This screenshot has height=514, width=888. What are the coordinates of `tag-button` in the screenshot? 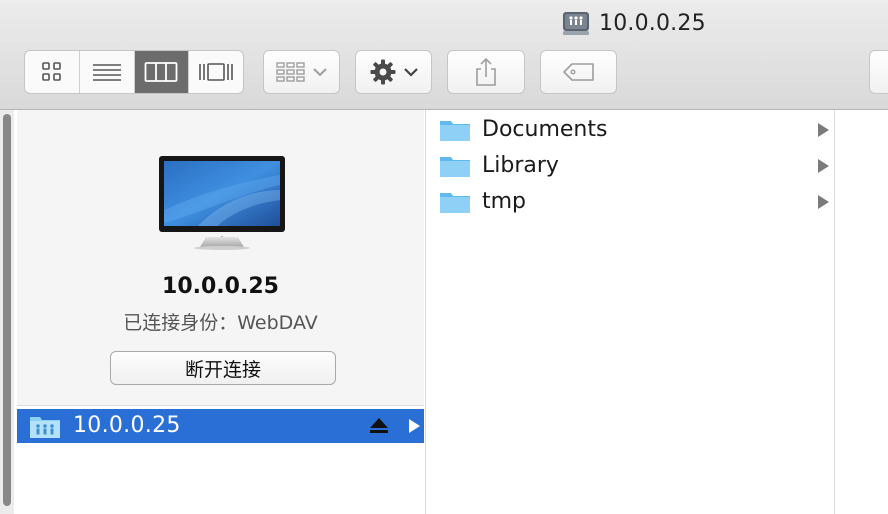 It's located at (578, 72).